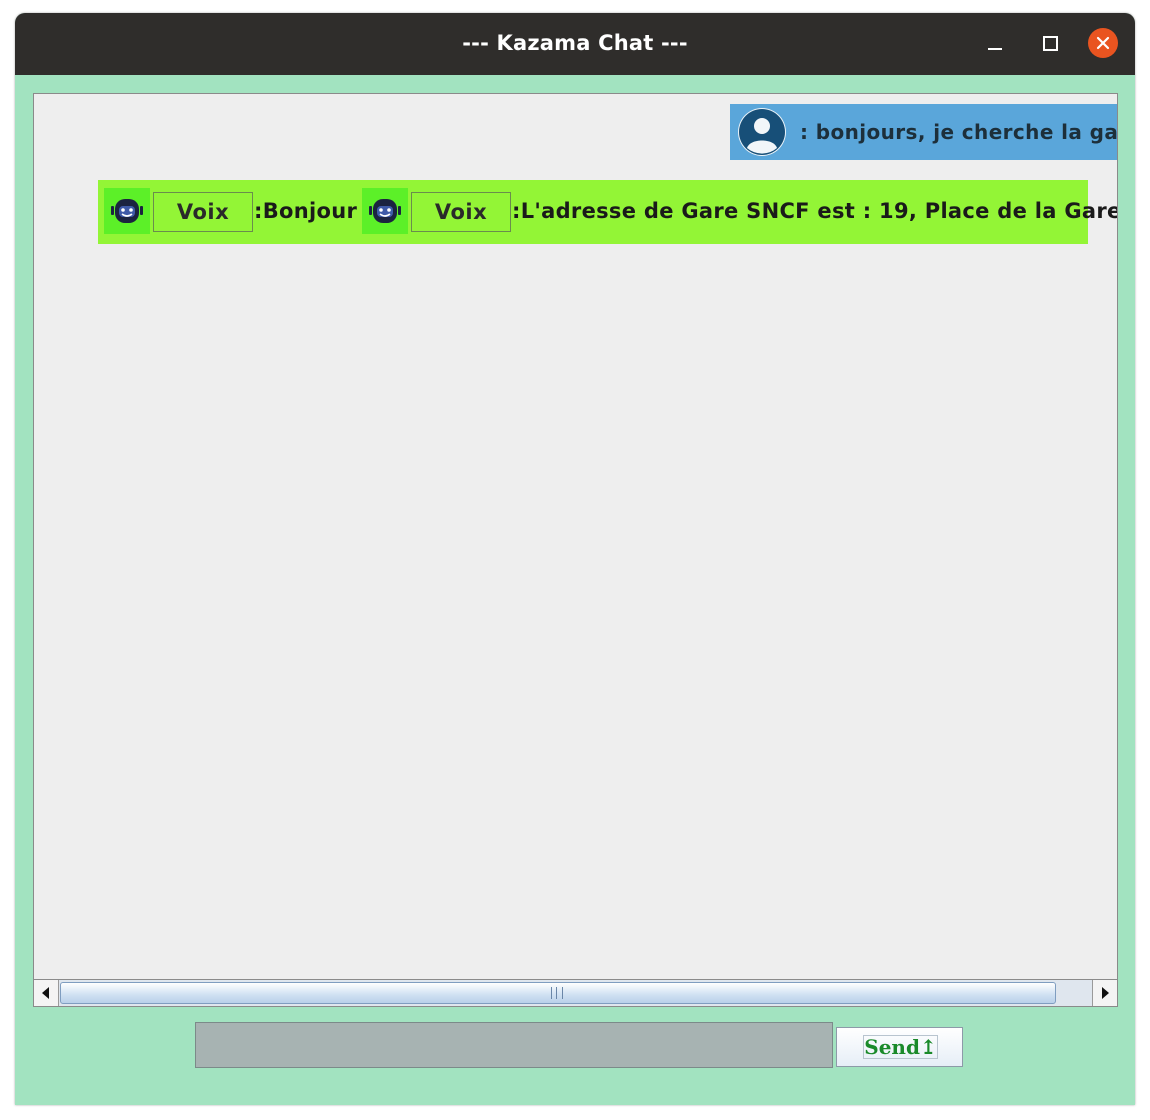  I want to click on minimize-icon, so click(995, 49).